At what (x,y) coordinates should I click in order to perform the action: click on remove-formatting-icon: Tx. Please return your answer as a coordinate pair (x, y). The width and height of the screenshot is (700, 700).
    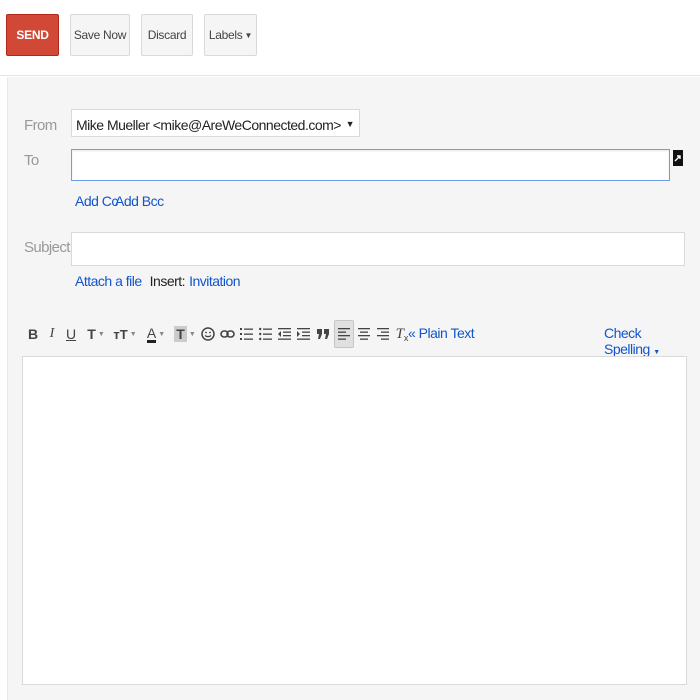
    Looking at the image, I should click on (402, 334).